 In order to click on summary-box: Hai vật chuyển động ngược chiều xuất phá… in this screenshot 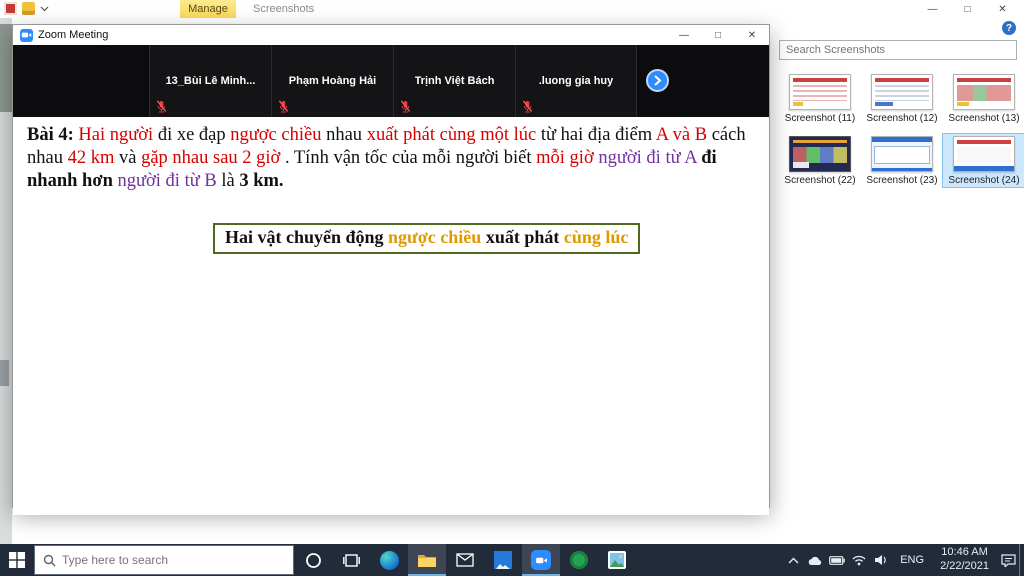, I will do `click(427, 238)`.